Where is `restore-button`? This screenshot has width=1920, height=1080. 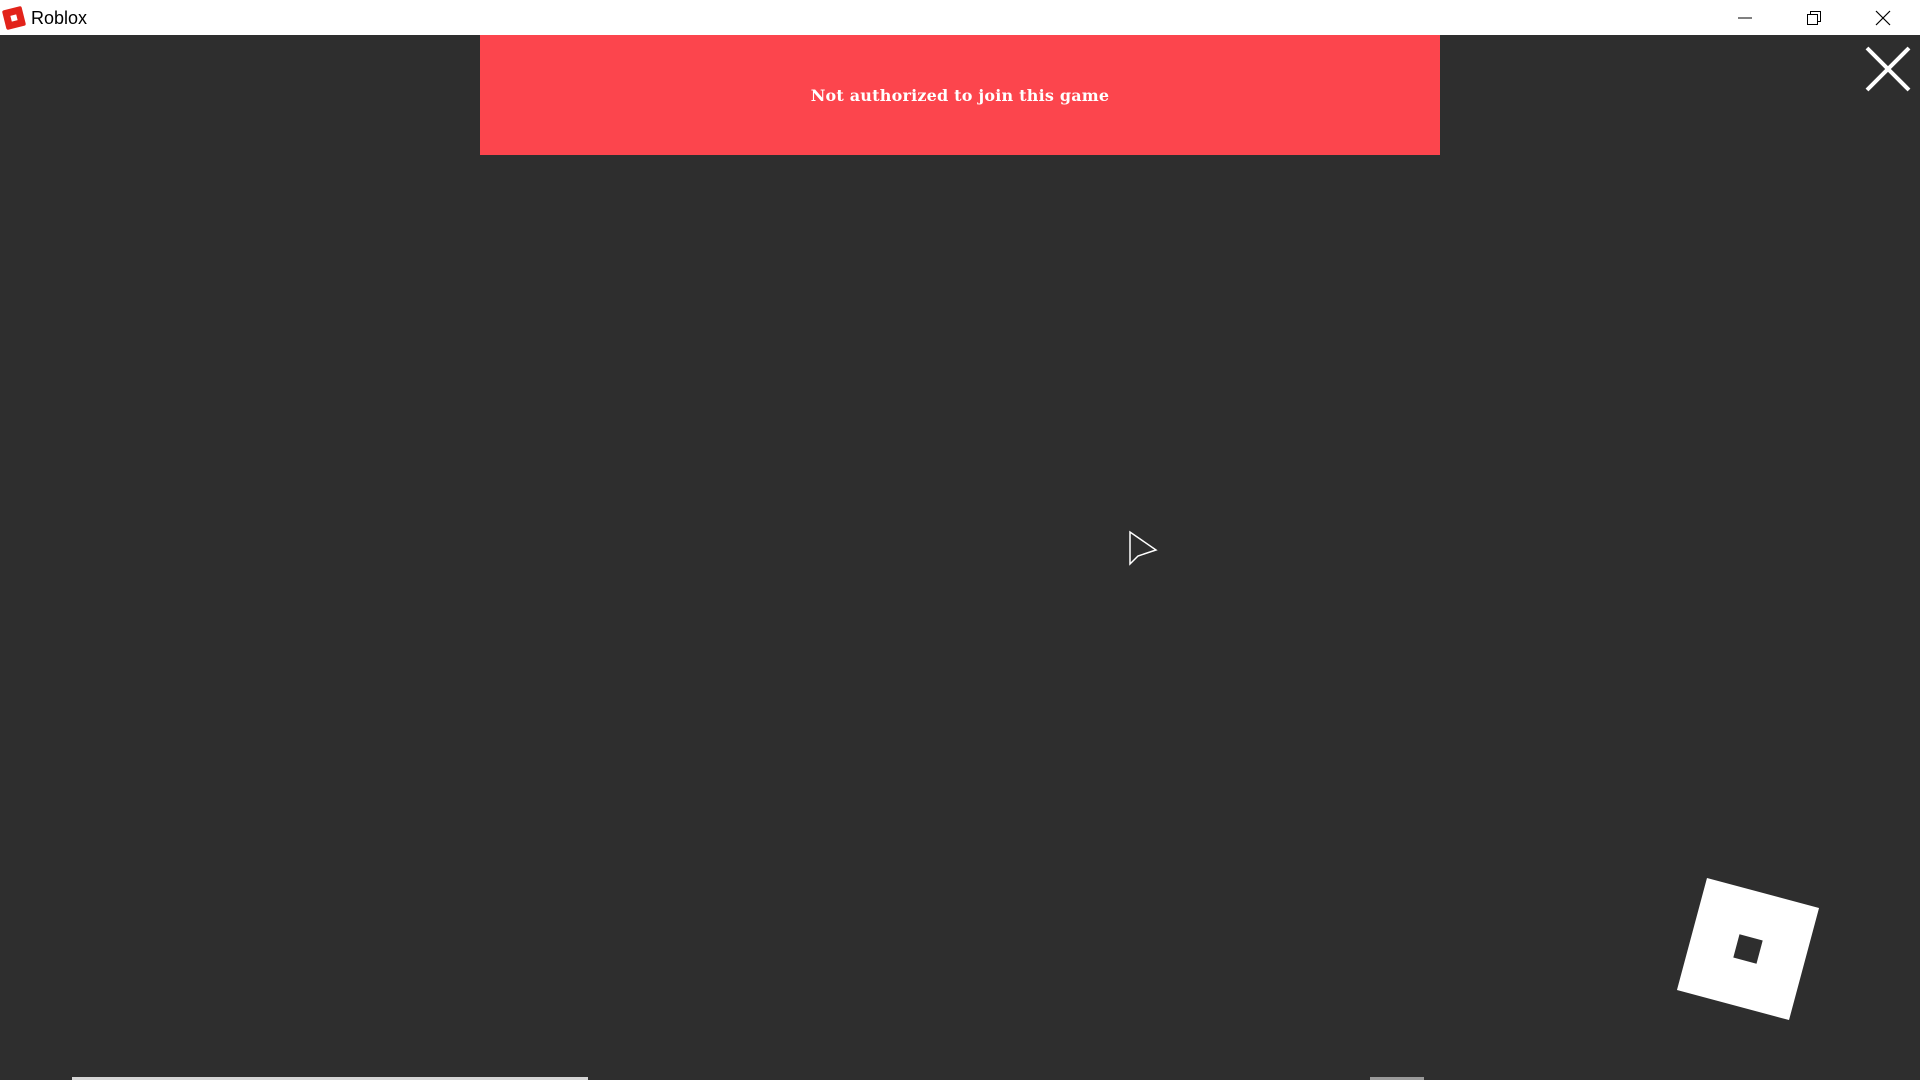 restore-button is located at coordinates (1814, 17).